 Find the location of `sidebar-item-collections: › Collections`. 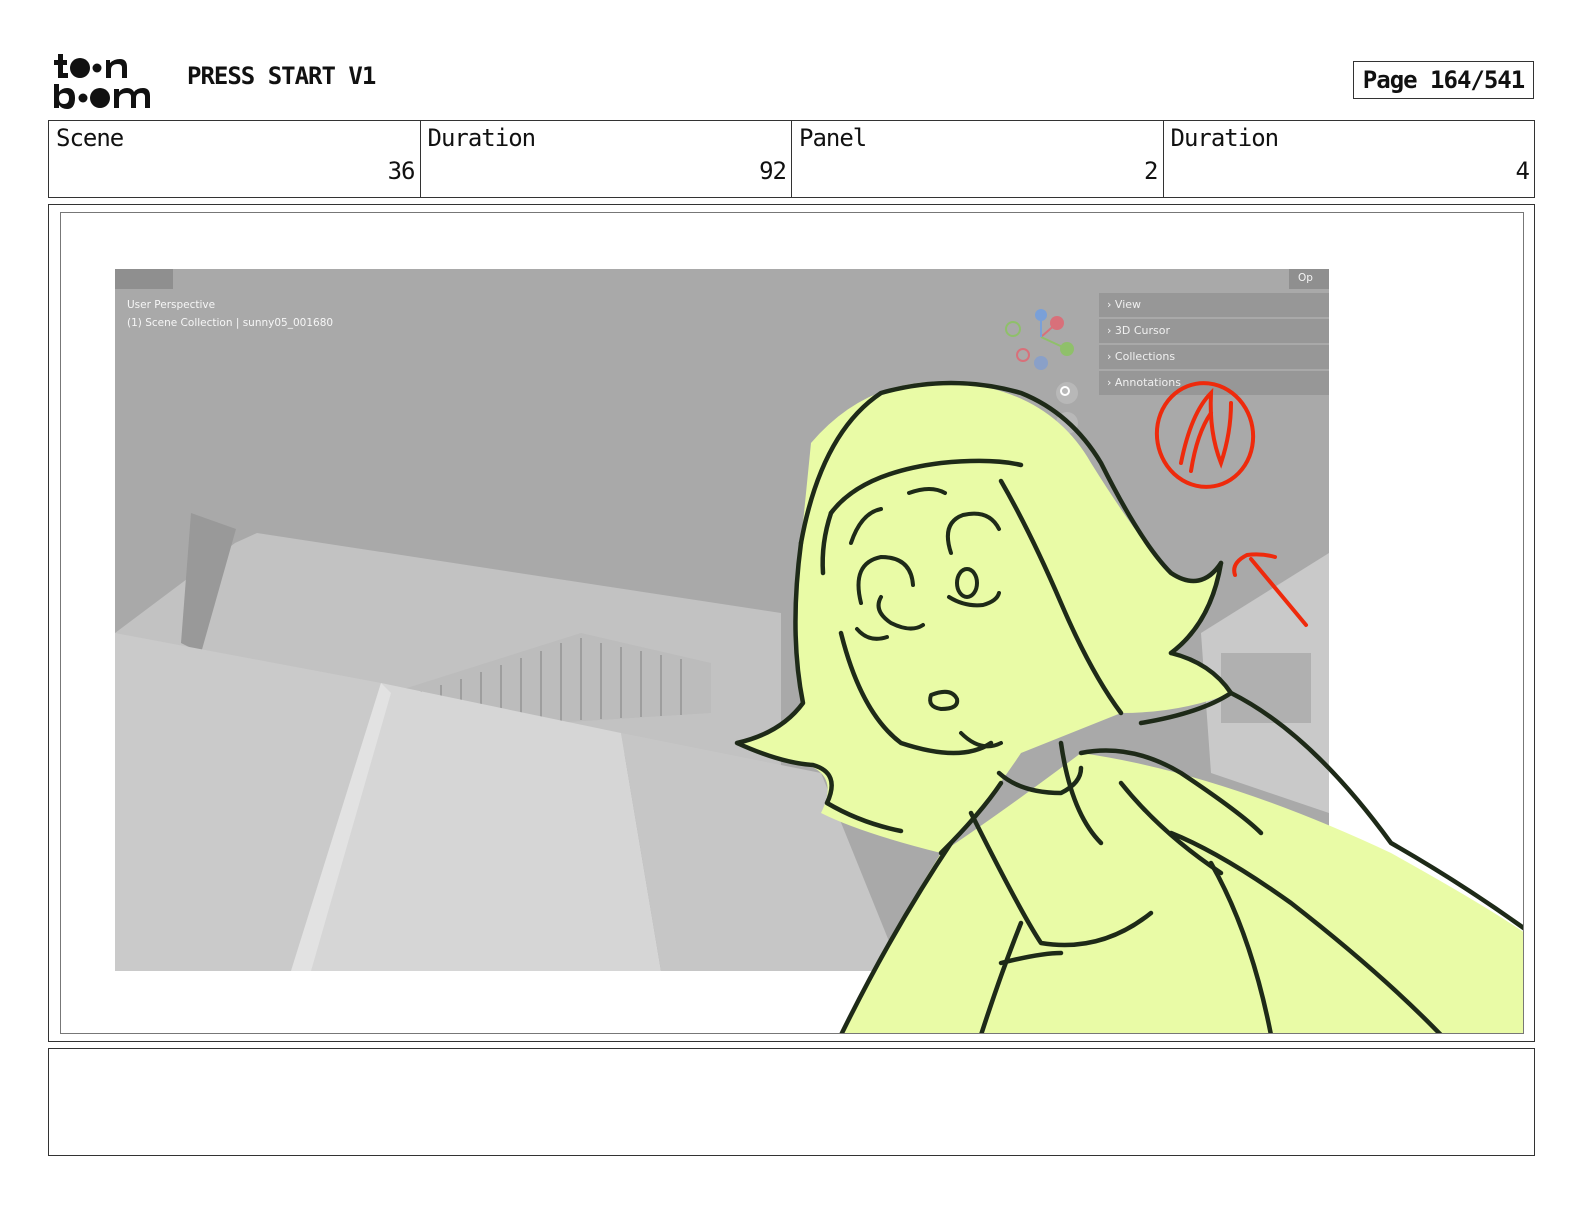

sidebar-item-collections: › Collections is located at coordinates (1141, 356).